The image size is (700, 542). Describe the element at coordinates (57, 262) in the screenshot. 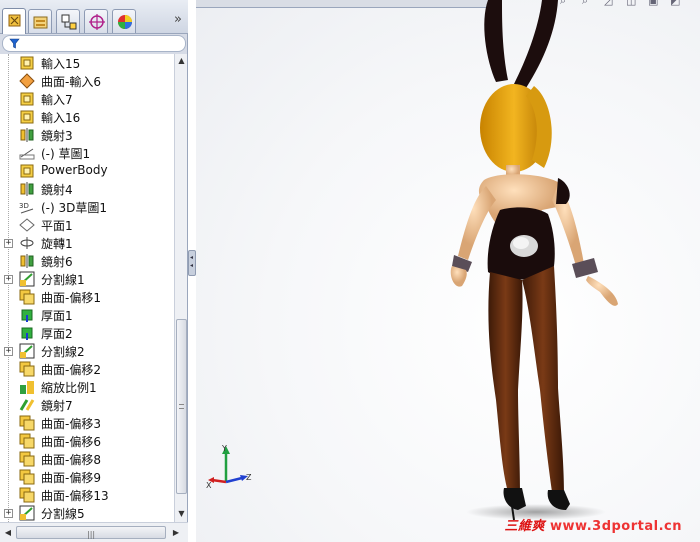

I see `tree-item-label: 鏡射6` at that location.